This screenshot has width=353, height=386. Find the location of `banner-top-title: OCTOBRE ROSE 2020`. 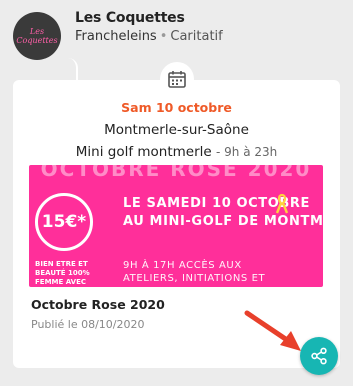

banner-top-title: OCTOBRE ROSE 2020 is located at coordinates (176, 173).